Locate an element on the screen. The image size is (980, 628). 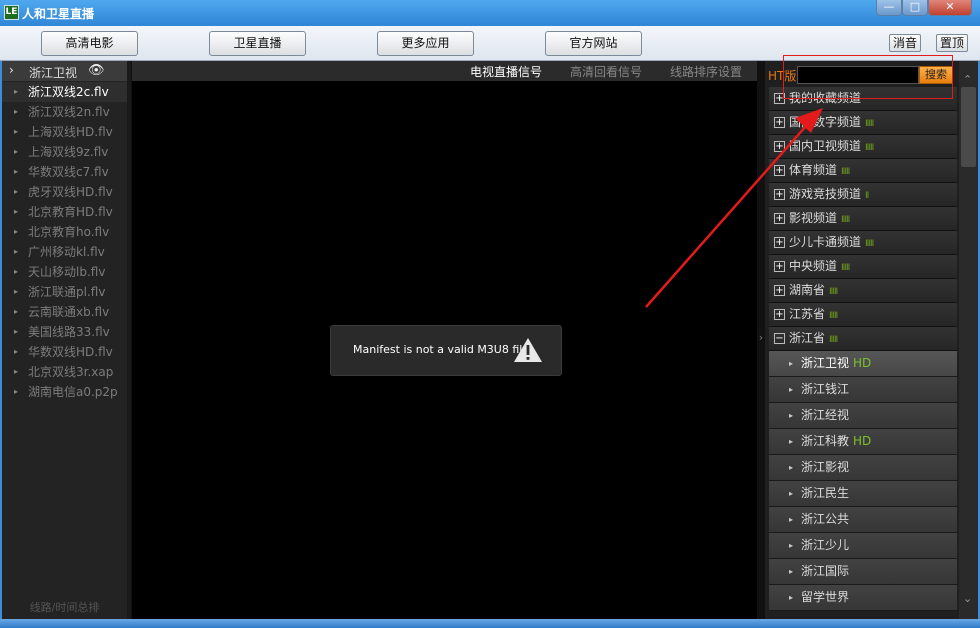
subchannel-label: 浙江公共 is located at coordinates (825, 519).